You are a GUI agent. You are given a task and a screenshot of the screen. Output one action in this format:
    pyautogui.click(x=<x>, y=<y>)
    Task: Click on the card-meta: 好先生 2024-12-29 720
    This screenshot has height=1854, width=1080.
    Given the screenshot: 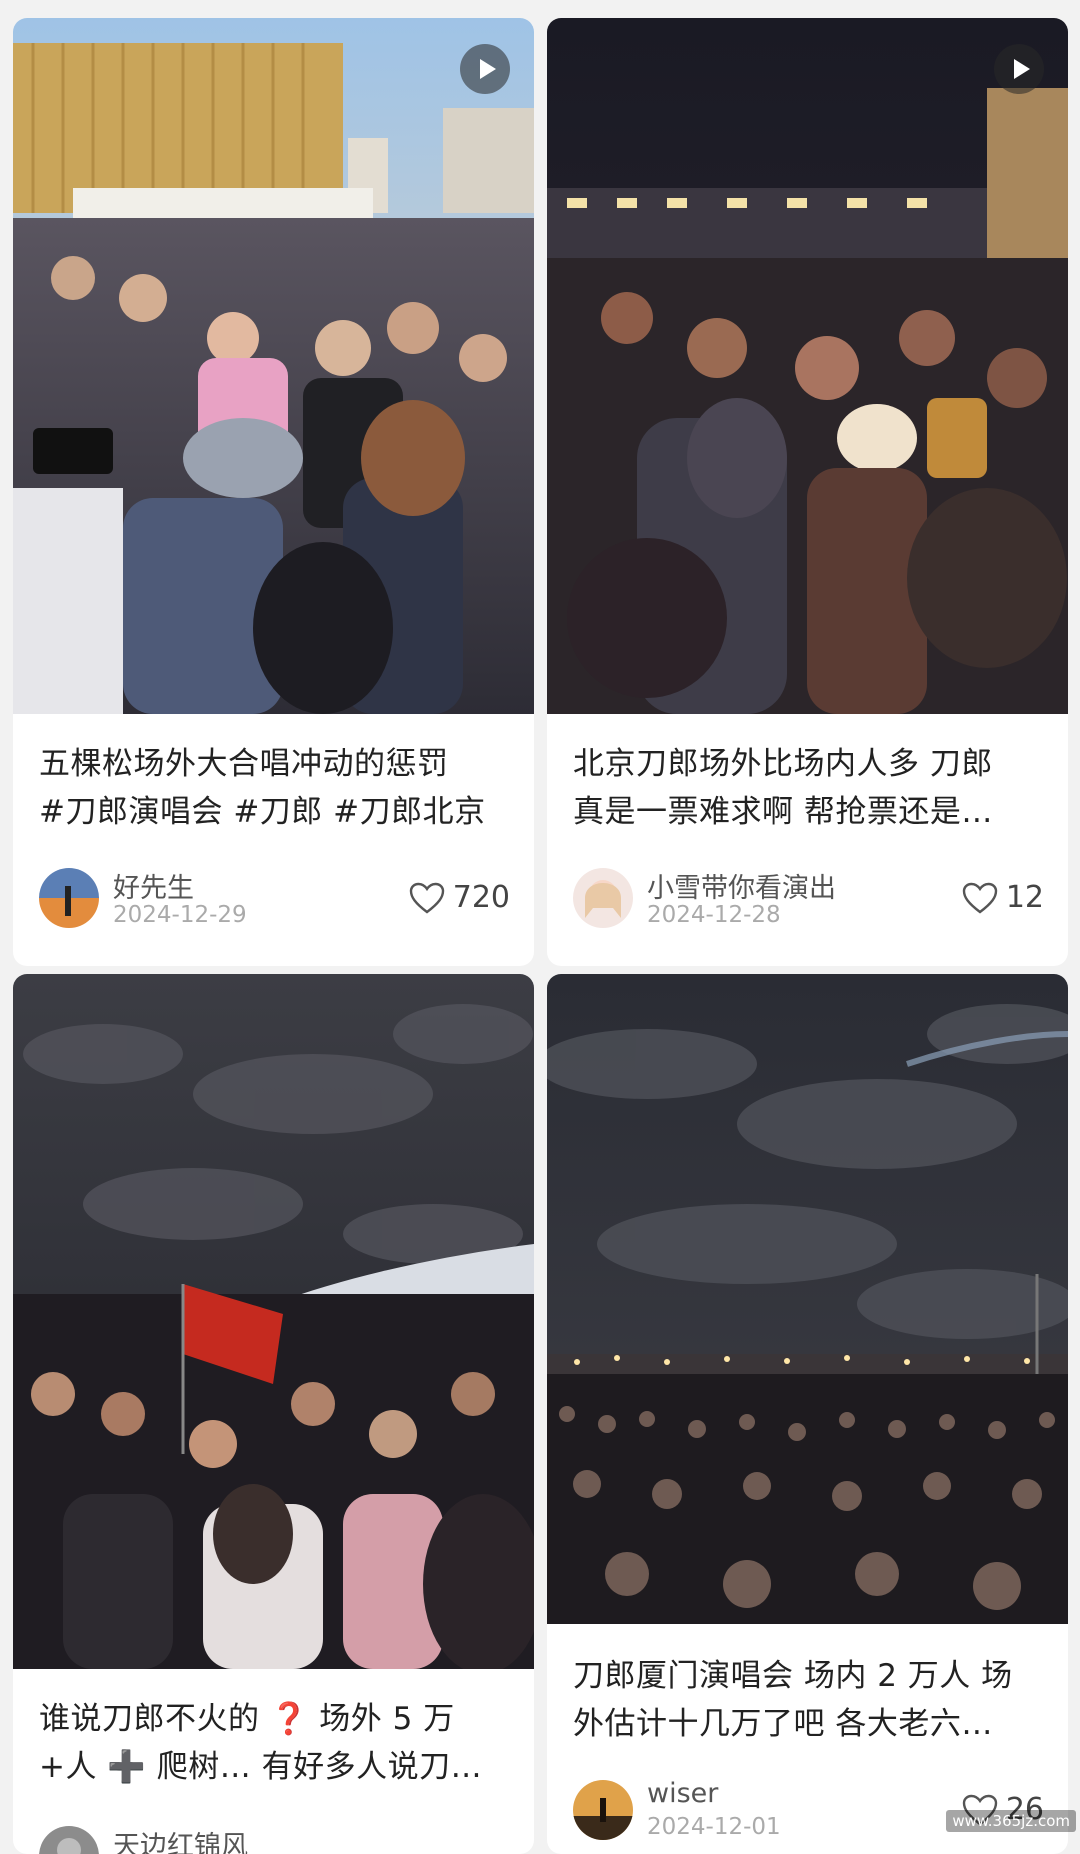 What is the action you would take?
    pyautogui.click(x=274, y=898)
    